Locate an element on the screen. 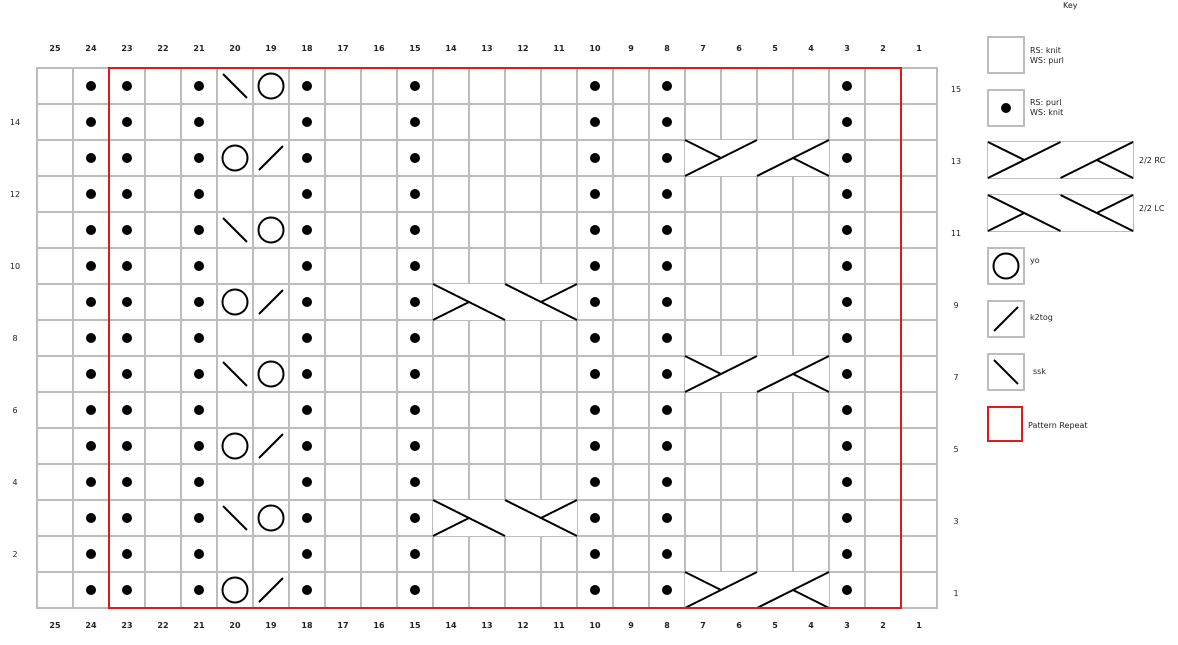  row-label-right: 13 is located at coordinates (956, 161).